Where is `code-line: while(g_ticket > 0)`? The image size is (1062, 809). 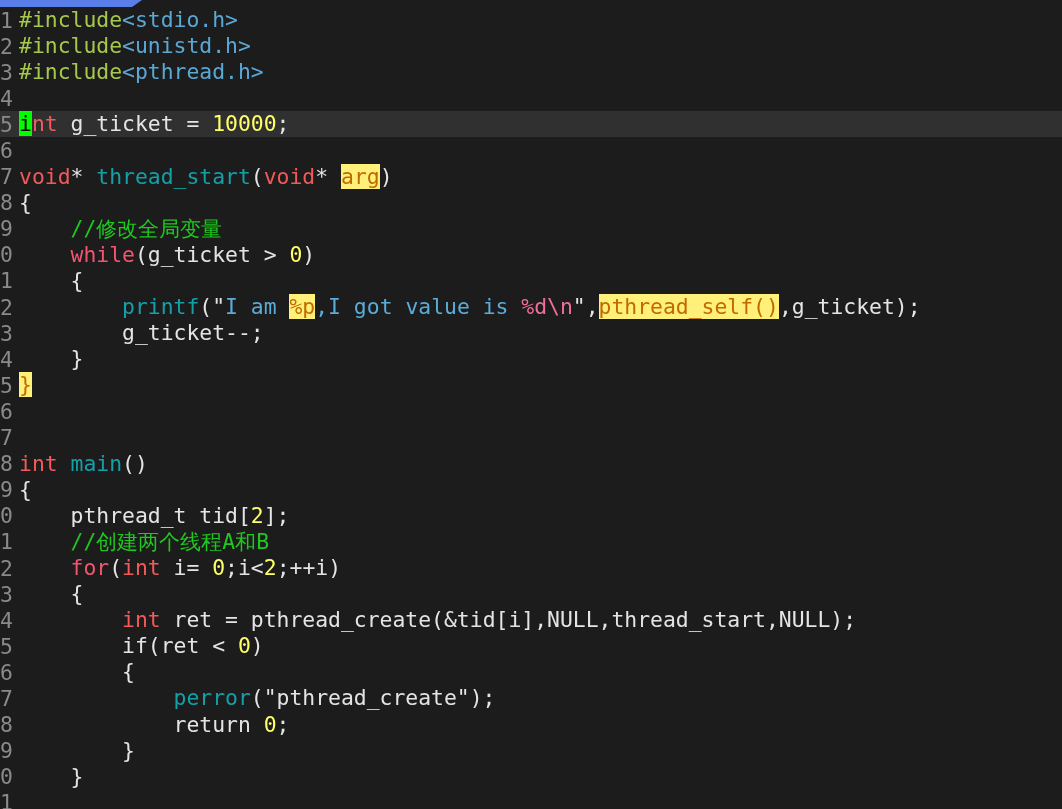
code-line: while(g_ticket > 0) is located at coordinates (192, 254).